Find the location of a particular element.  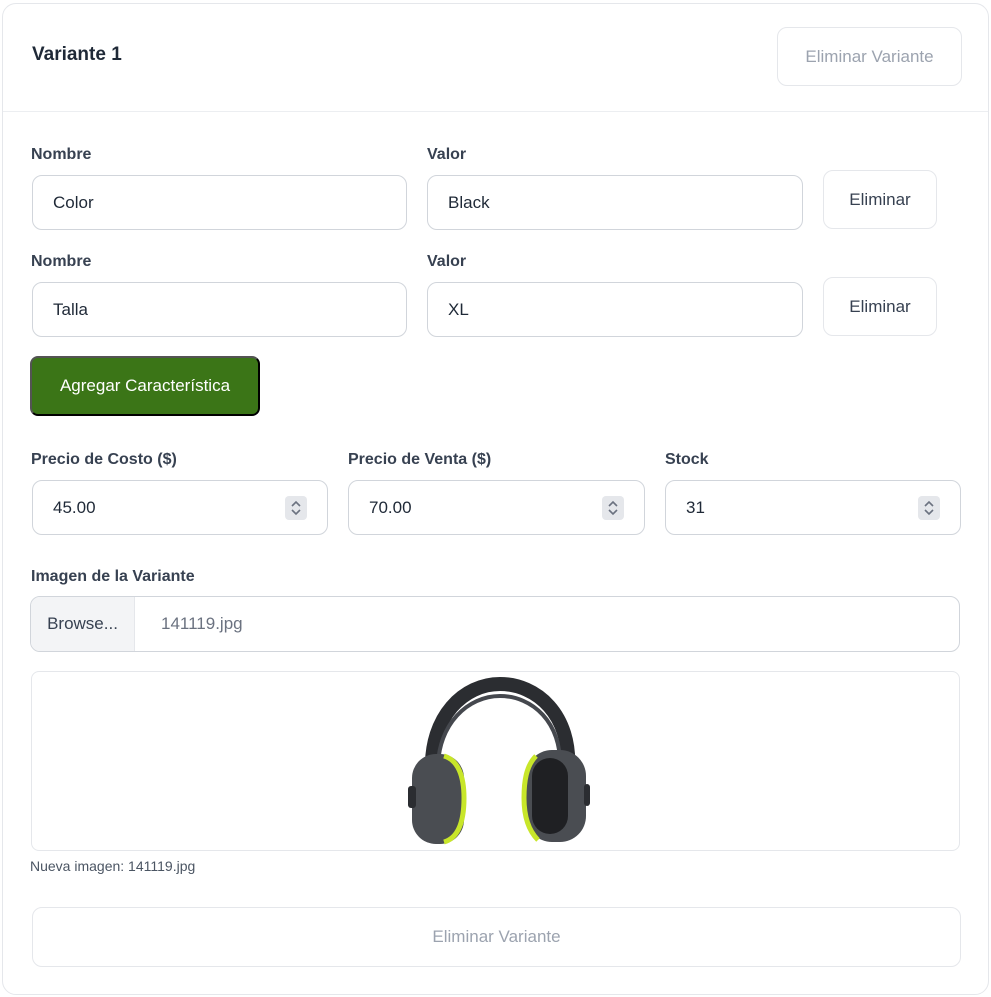

char-2-name-input: Talla is located at coordinates (219, 309).